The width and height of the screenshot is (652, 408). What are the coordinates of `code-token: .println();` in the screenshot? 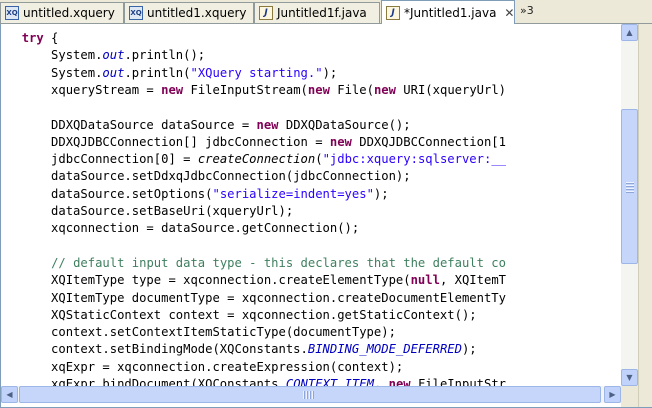 It's located at (165, 55).